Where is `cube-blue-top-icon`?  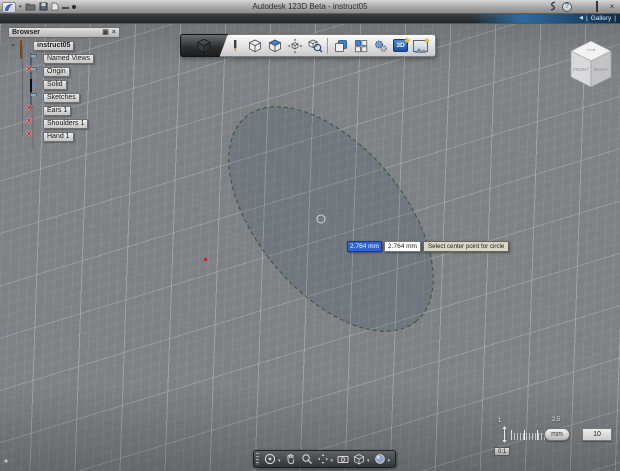 cube-blue-top-icon is located at coordinates (274, 45).